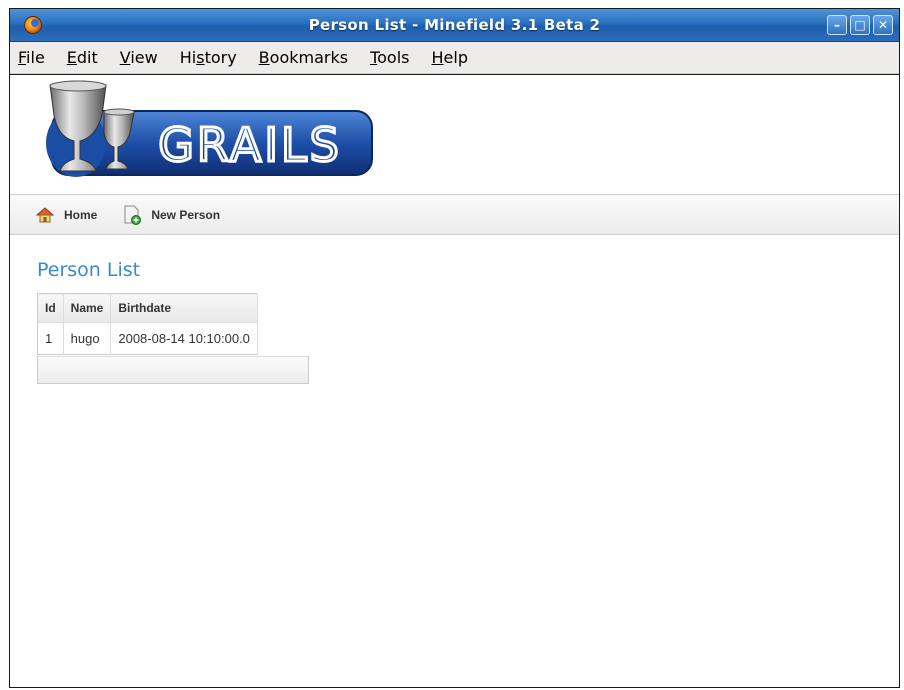  I want to click on grails-logo: GRAILS, so click(204, 135).